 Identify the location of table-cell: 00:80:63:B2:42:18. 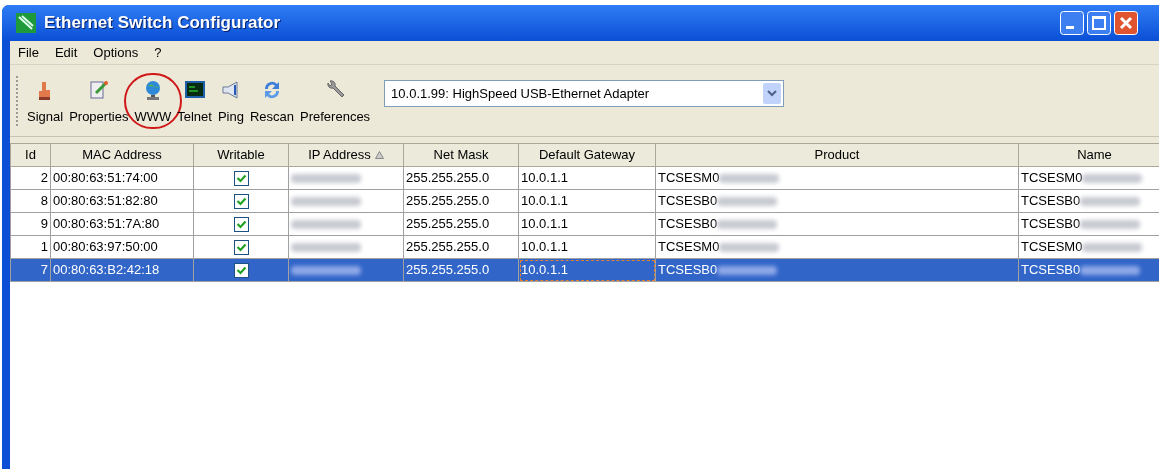
(122, 270).